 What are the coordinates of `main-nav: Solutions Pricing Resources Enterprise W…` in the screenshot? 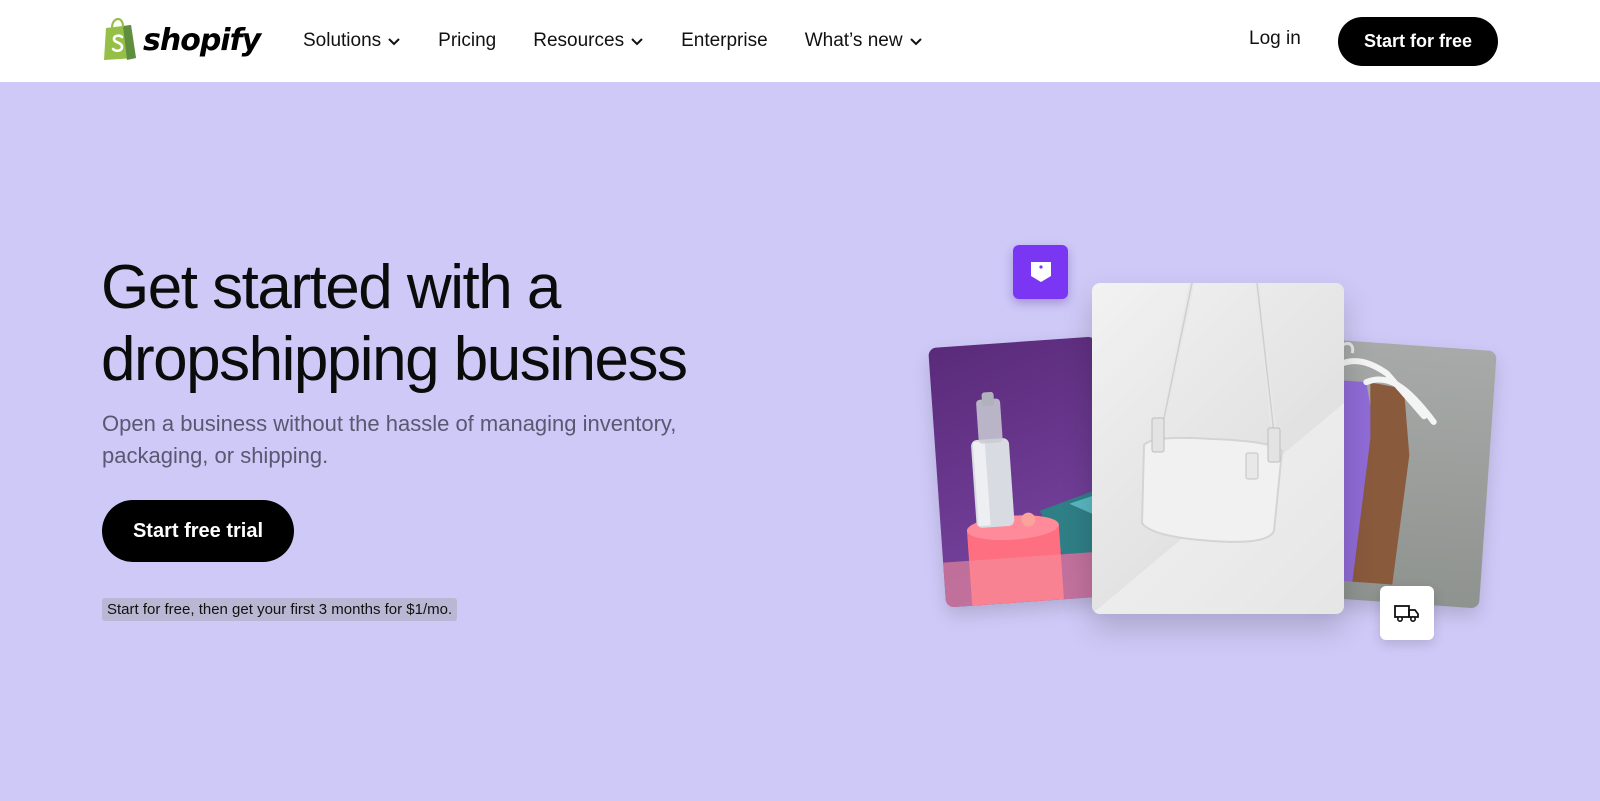 It's located at (631, 41).